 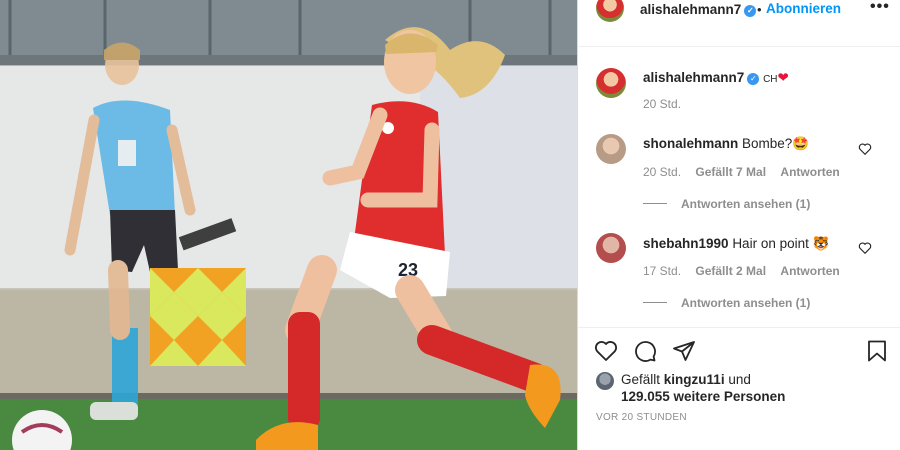 What do you see at coordinates (684, 351) in the screenshot?
I see `share-icon` at bounding box center [684, 351].